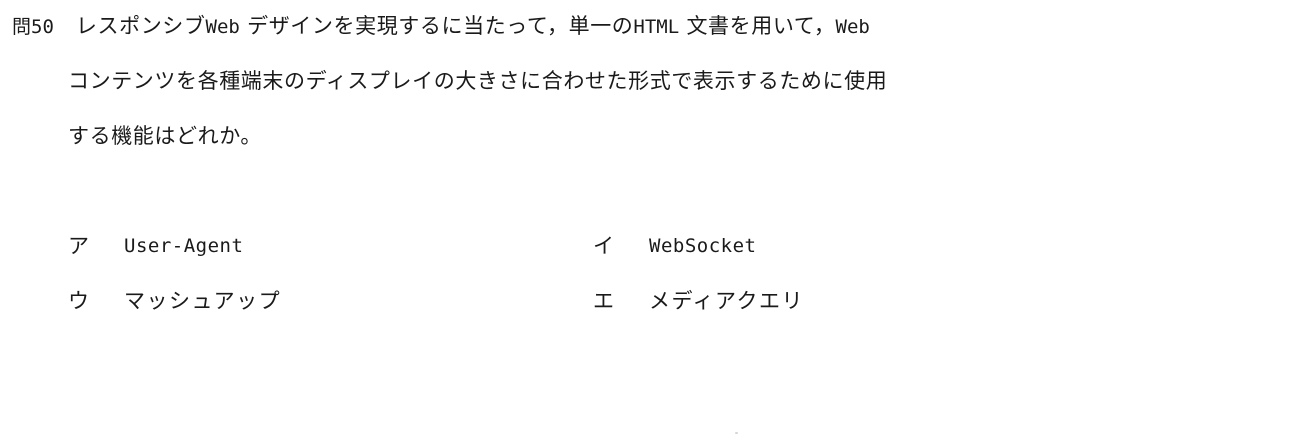 The width and height of the screenshot is (1292, 445). I want to click on question-segment: レスポンシブ, so click(140, 26).